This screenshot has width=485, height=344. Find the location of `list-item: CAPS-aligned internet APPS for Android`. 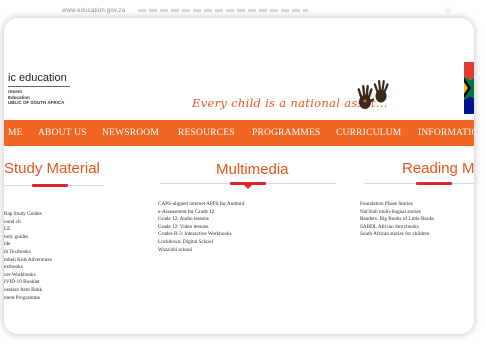

list-item: CAPS-aligned internet APPS for Android is located at coordinates (201, 205).